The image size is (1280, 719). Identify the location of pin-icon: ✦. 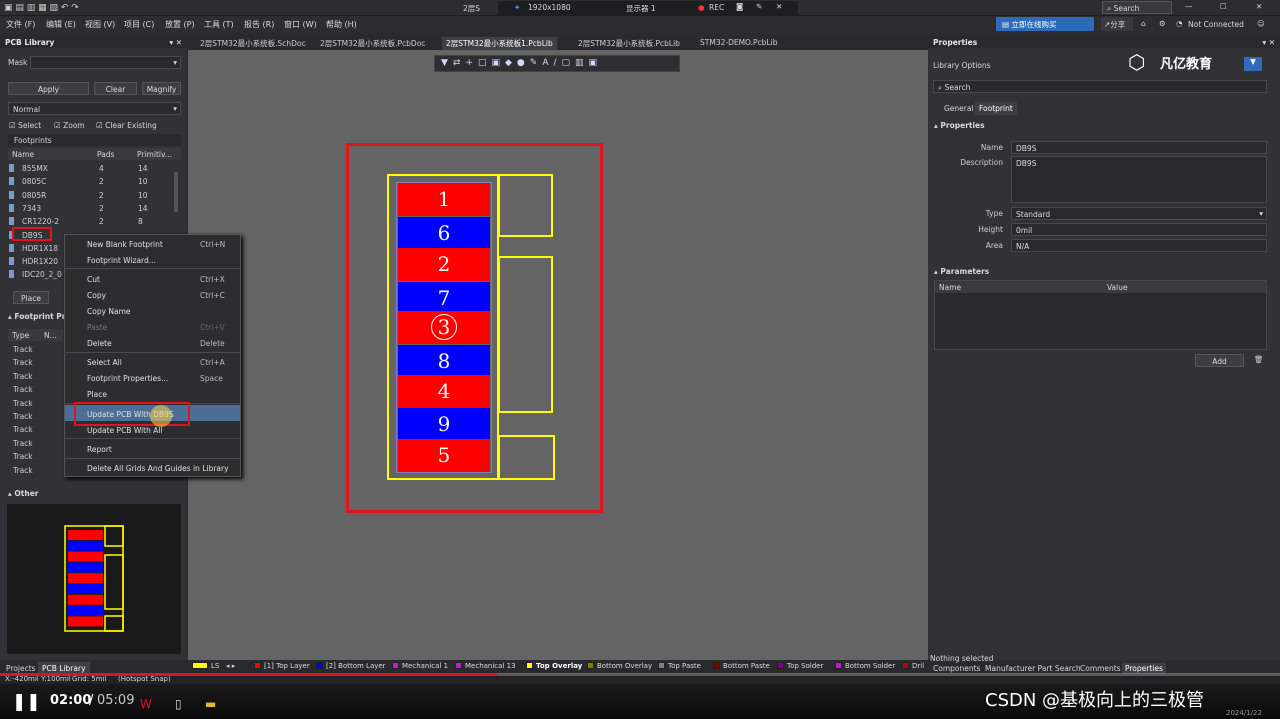
(517, 7).